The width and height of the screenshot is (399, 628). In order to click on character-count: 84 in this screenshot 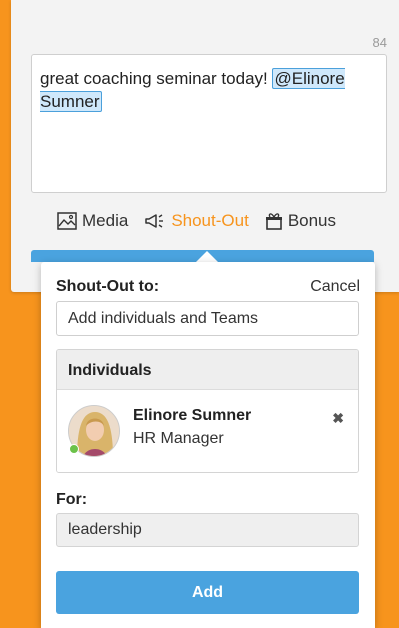, I will do `click(379, 42)`.